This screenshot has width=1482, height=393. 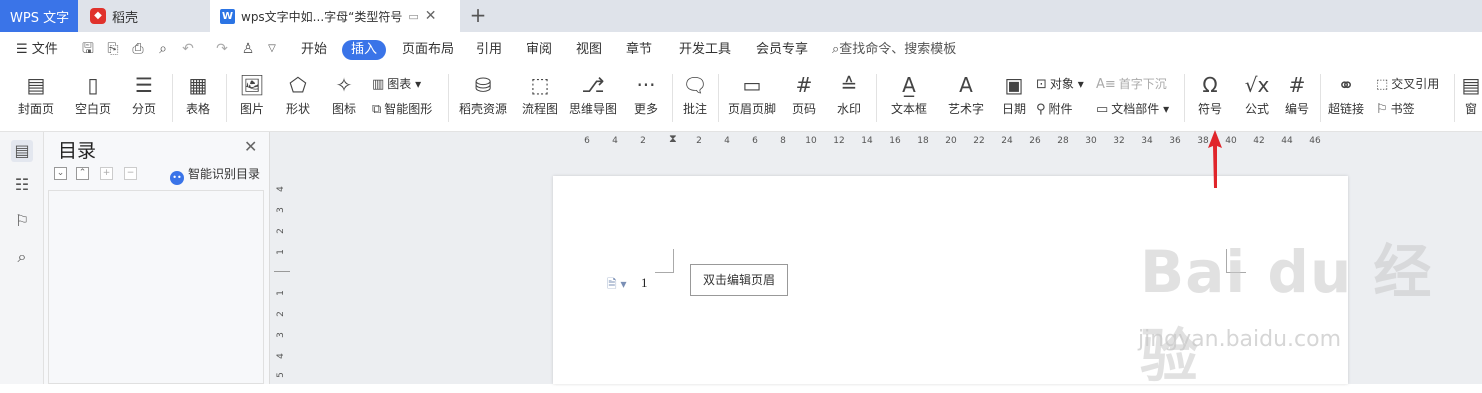 What do you see at coordinates (22, 257) in the screenshot?
I see `search-nav-icon: ⌕` at bounding box center [22, 257].